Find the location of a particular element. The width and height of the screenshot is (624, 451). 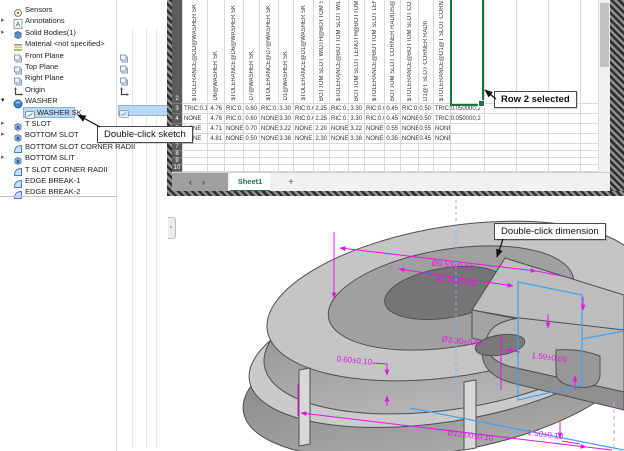

tree-item-origin: Origin is located at coordinates (58, 90).